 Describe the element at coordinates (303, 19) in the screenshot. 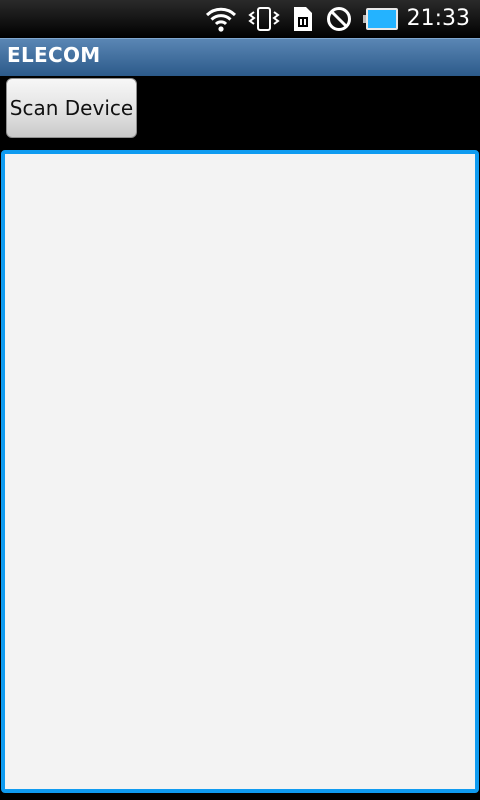

I see `sim-card-icon` at that location.